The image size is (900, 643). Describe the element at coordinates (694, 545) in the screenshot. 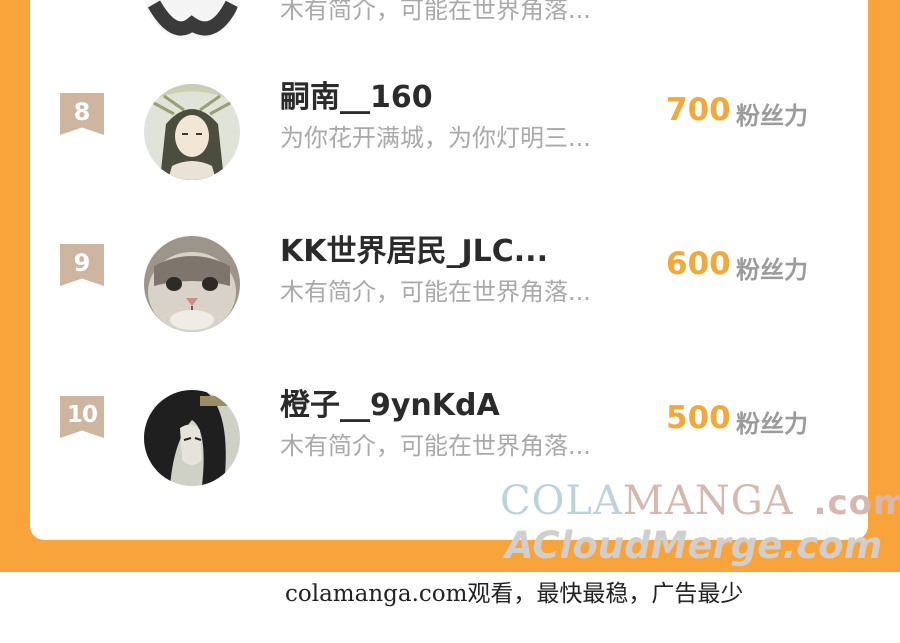

I see `acloudmerge-watermark: ACloudMerge.com` at that location.